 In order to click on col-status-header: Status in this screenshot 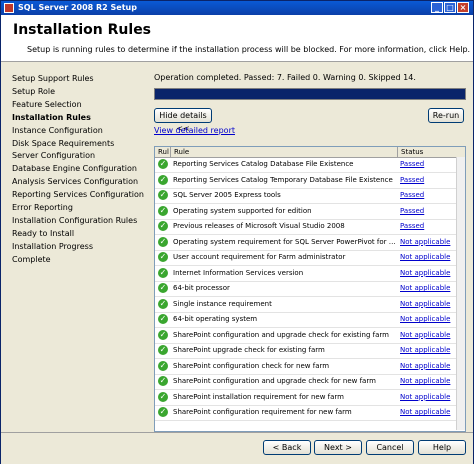, I will do `click(412, 152)`.